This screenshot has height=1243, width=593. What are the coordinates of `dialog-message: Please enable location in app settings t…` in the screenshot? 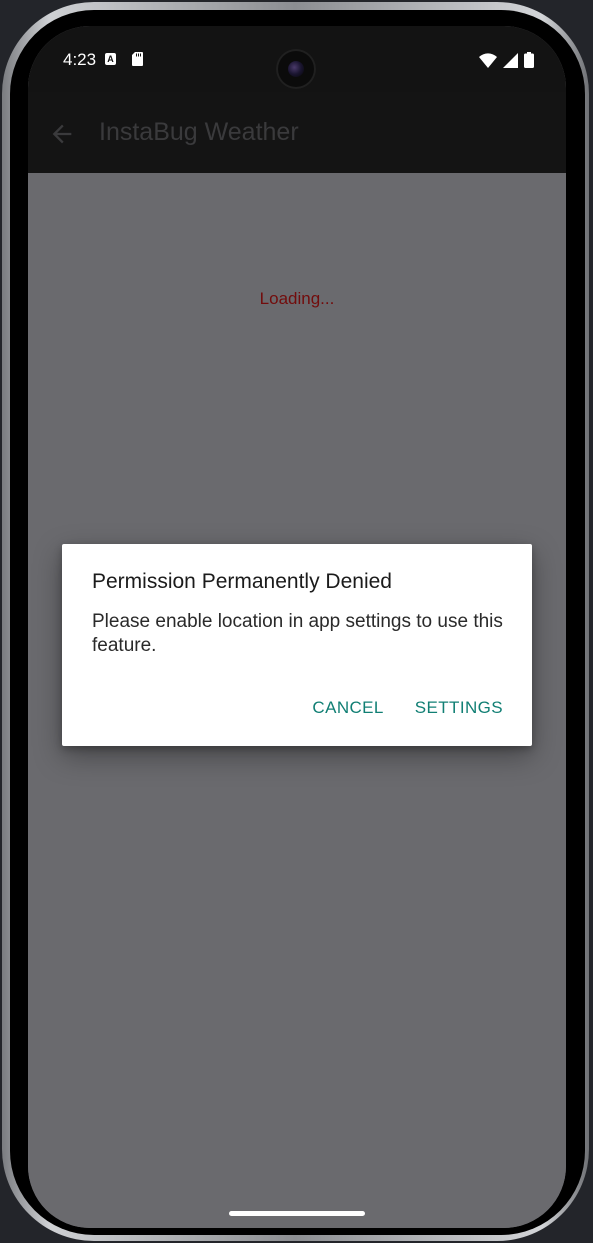 It's located at (297, 633).